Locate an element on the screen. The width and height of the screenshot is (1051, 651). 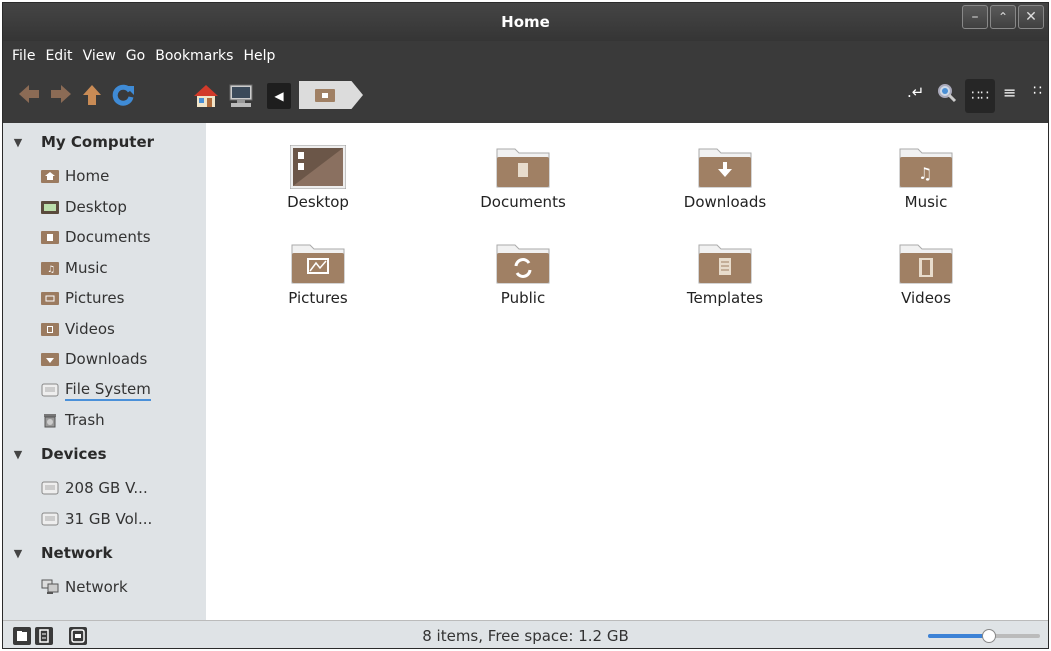
menu-file: File is located at coordinates (23, 56).